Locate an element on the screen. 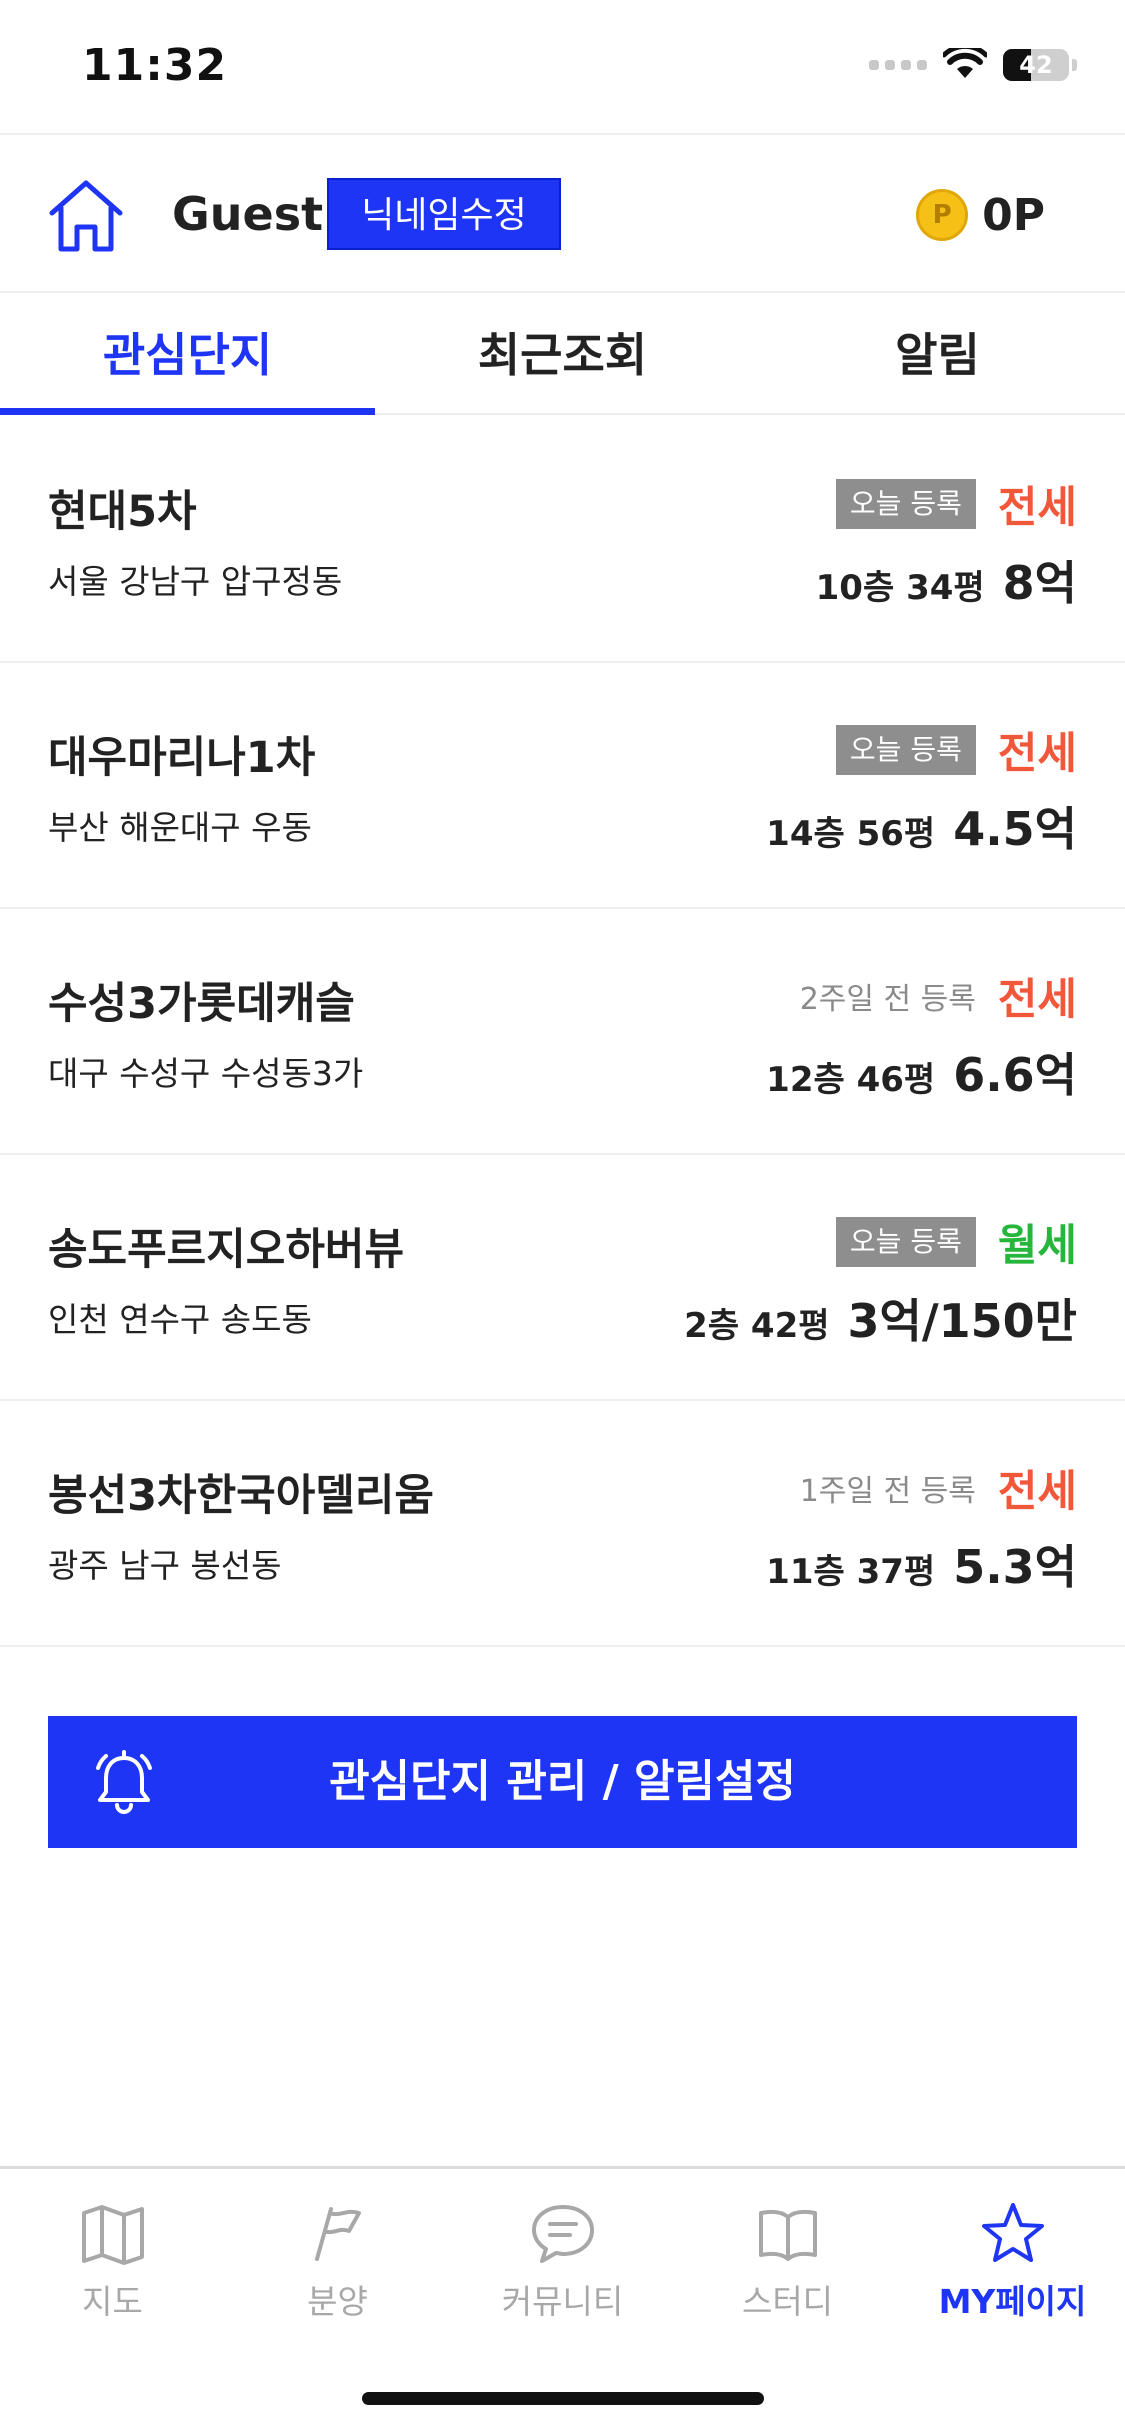 The height and width of the screenshot is (2436, 1125). battery-cap is located at coordinates (1074, 65).